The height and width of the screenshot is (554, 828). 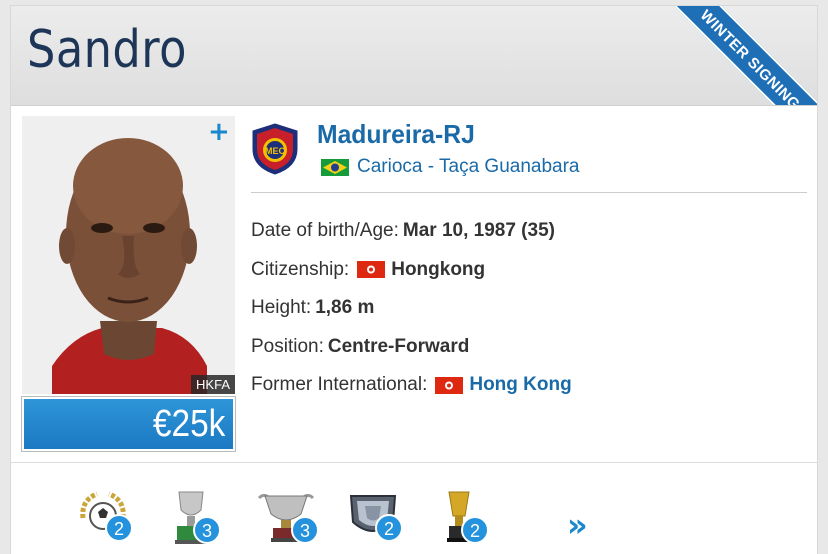 I want to click on add-to-watchlist-button: +, so click(x=219, y=132).